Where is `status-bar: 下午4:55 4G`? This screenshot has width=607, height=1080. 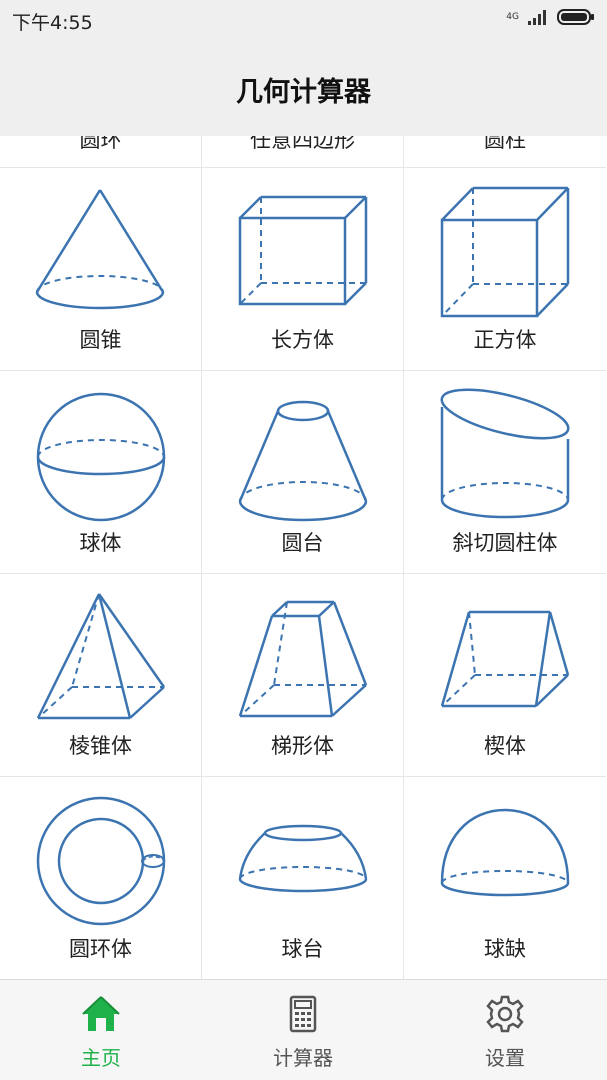
status-bar: 下午4:55 4G is located at coordinates (303, 20).